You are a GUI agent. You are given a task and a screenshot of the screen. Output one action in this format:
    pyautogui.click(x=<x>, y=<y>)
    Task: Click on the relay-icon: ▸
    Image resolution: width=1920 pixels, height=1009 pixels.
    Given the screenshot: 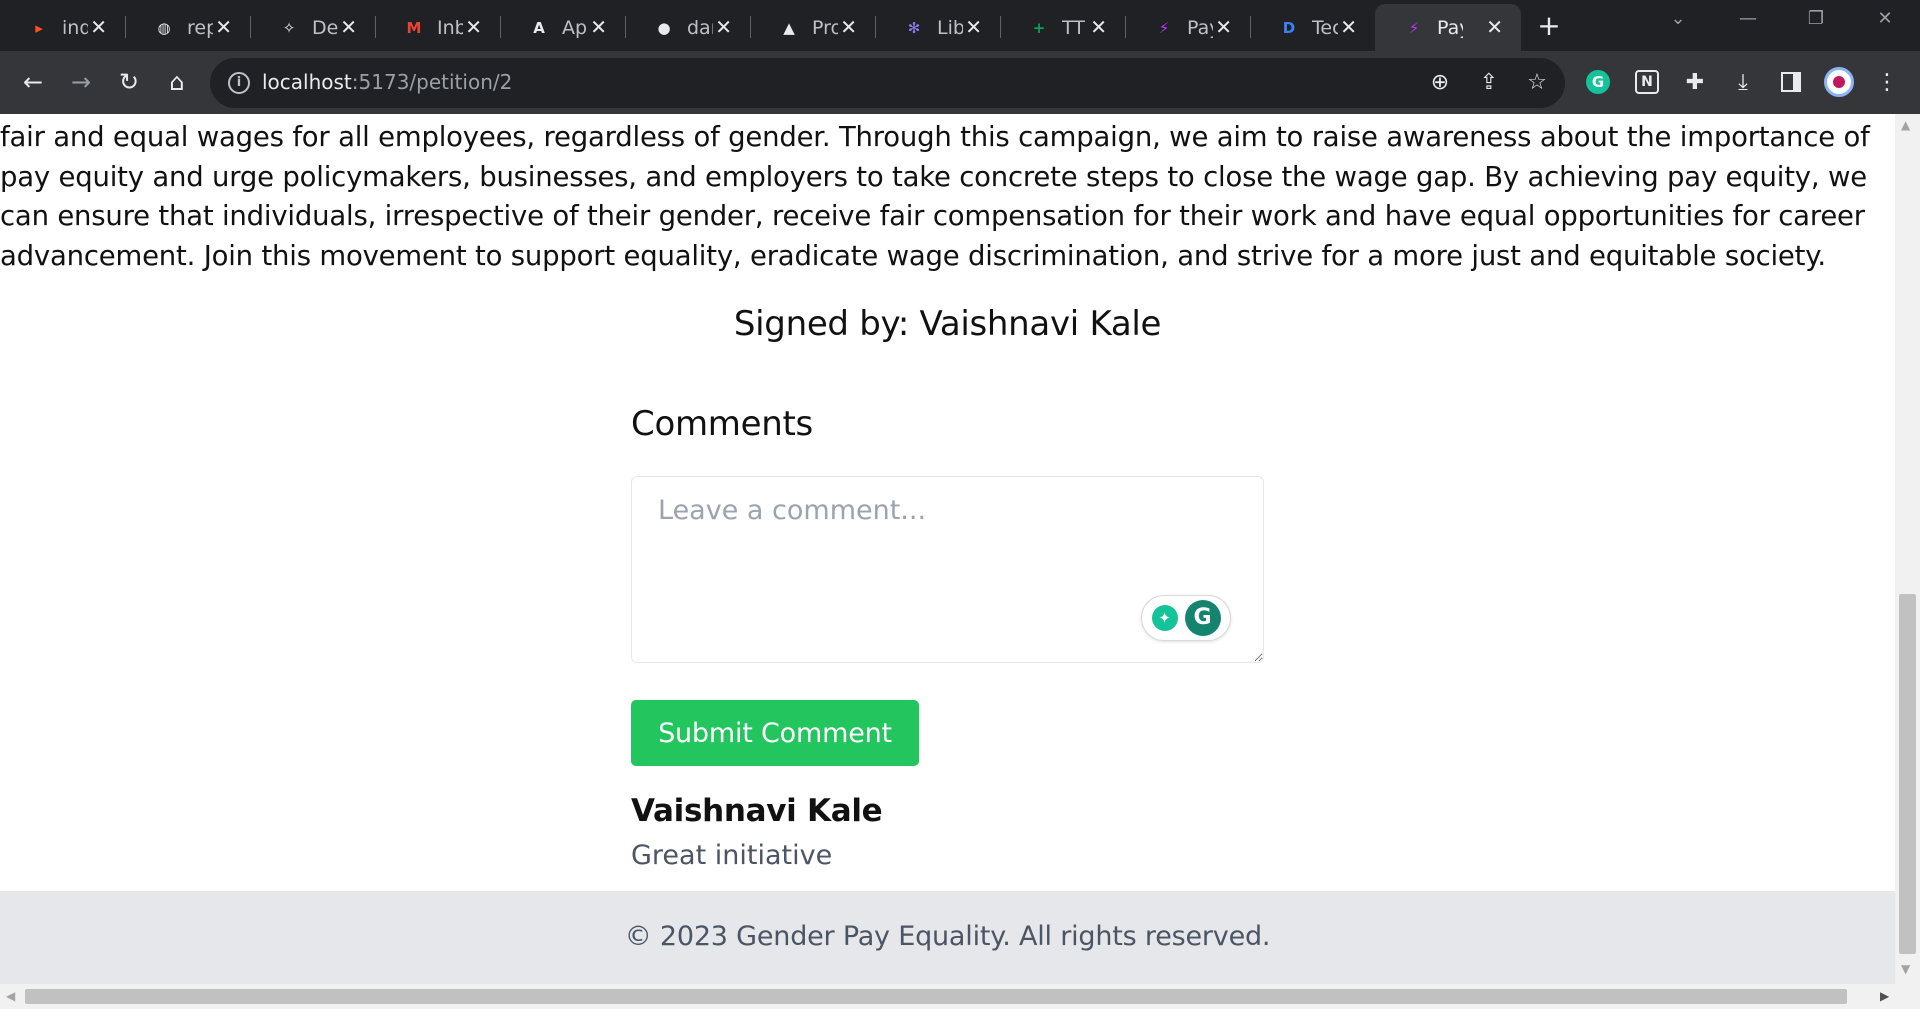 What is the action you would take?
    pyautogui.click(x=39, y=27)
    